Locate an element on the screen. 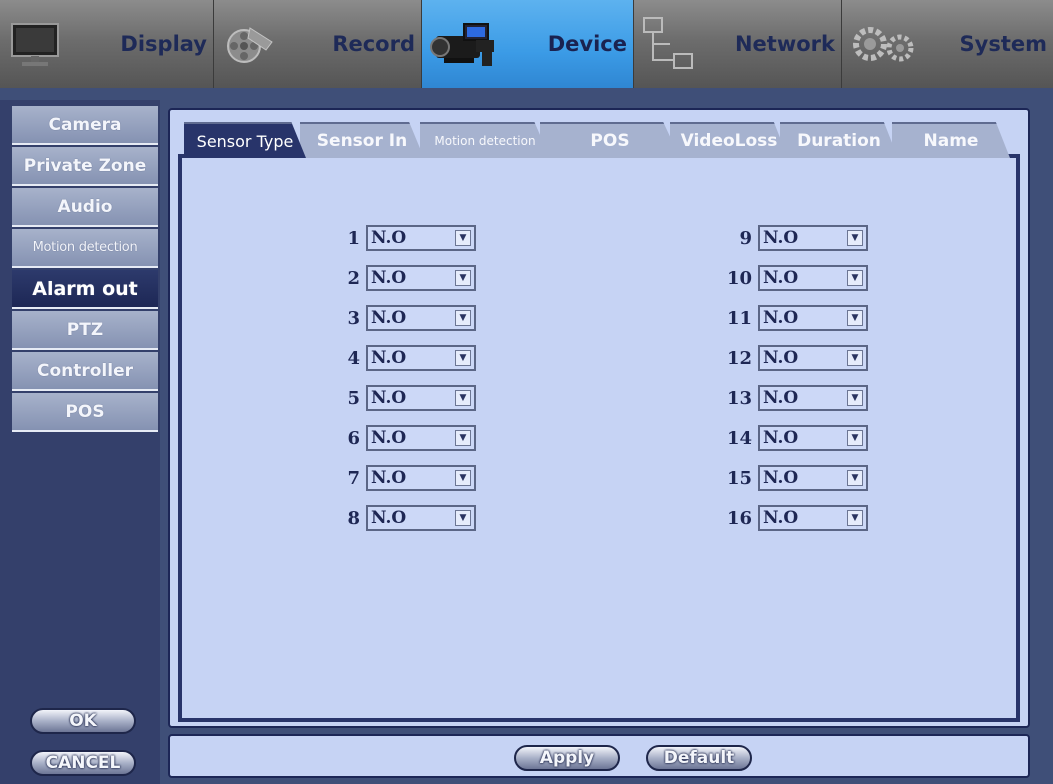  tab-name: Name is located at coordinates (951, 140).